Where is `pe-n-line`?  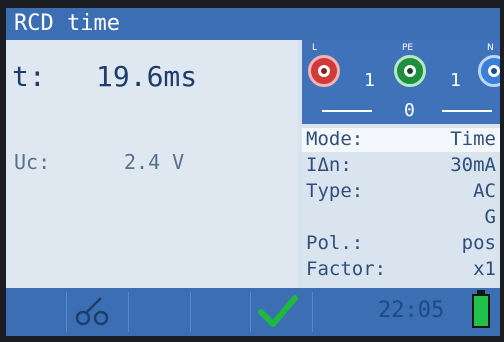
pe-n-line is located at coordinates (467, 111).